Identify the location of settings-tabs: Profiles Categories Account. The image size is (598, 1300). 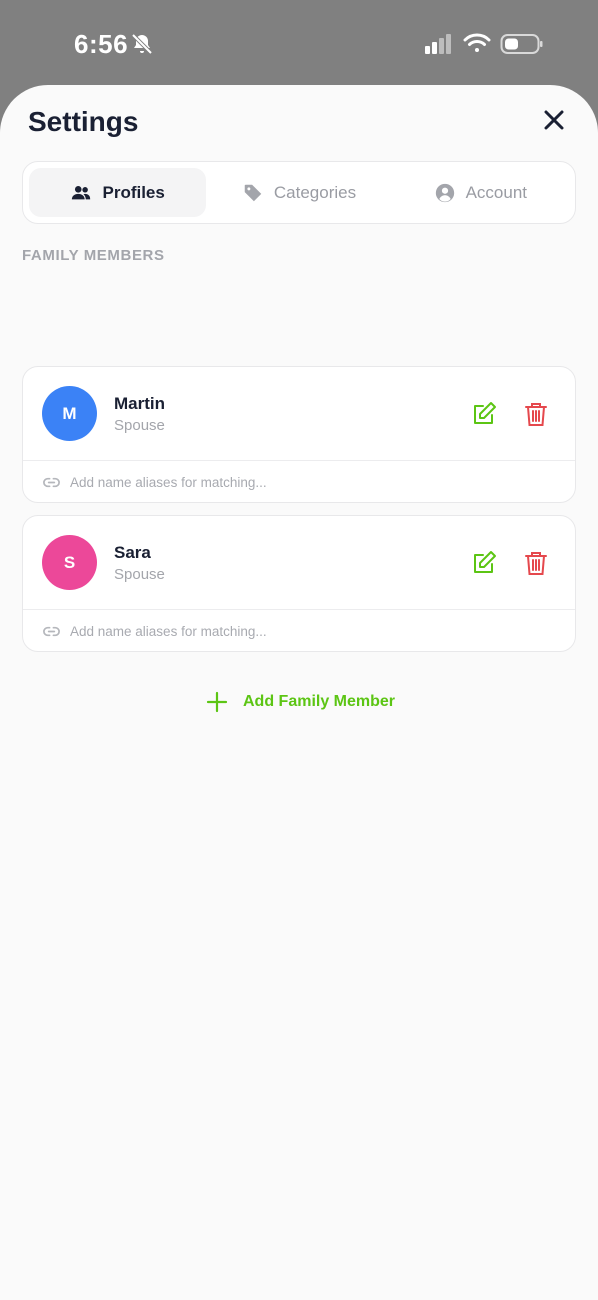
(299, 192).